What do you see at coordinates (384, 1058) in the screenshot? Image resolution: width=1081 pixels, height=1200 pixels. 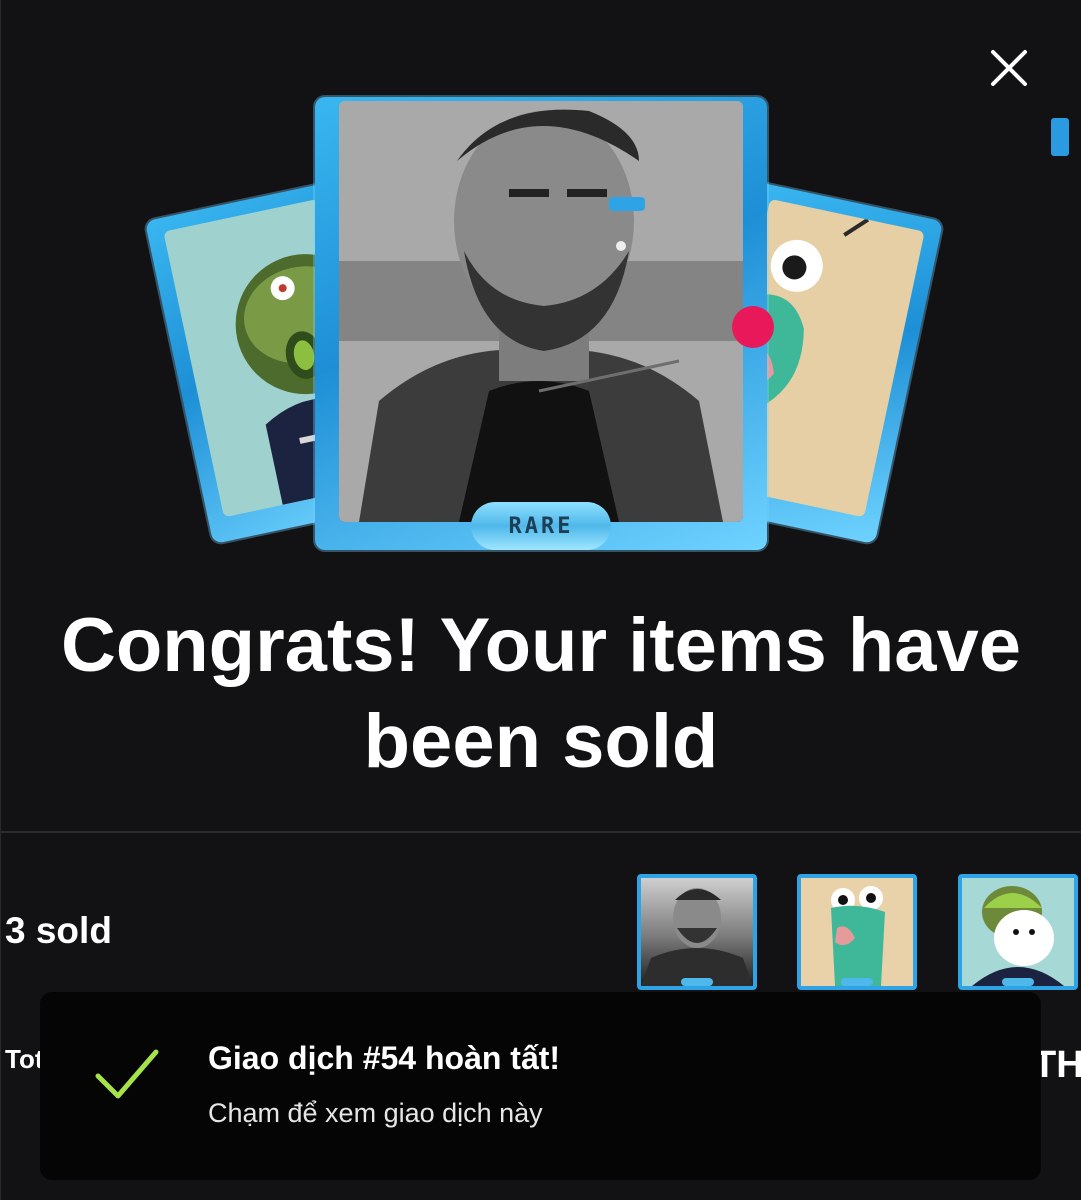 I see `toast-title: Giao dịch #54 hoàn tất!` at bounding box center [384, 1058].